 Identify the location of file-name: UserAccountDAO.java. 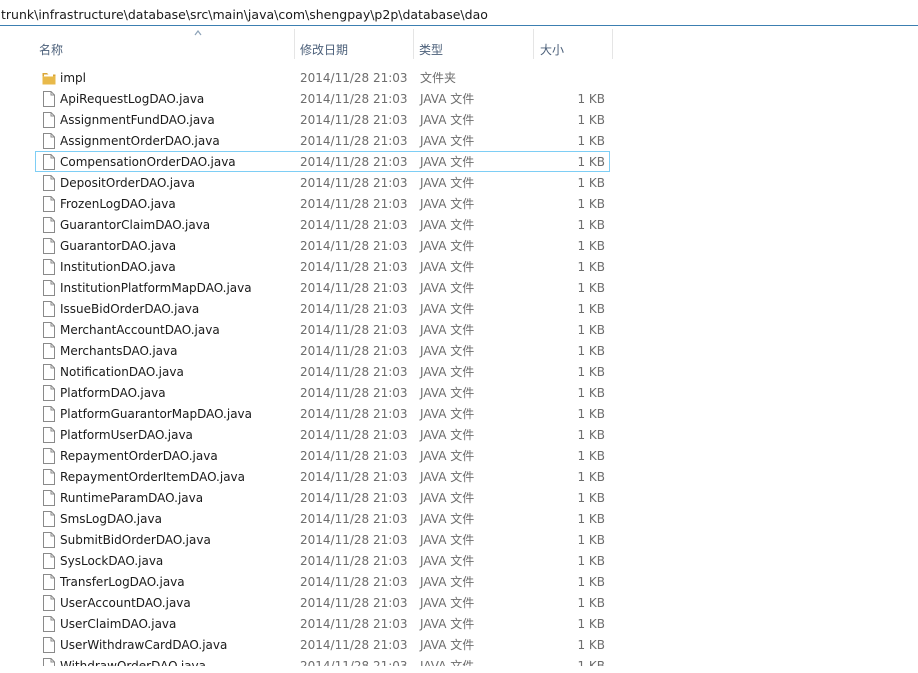
(125, 603).